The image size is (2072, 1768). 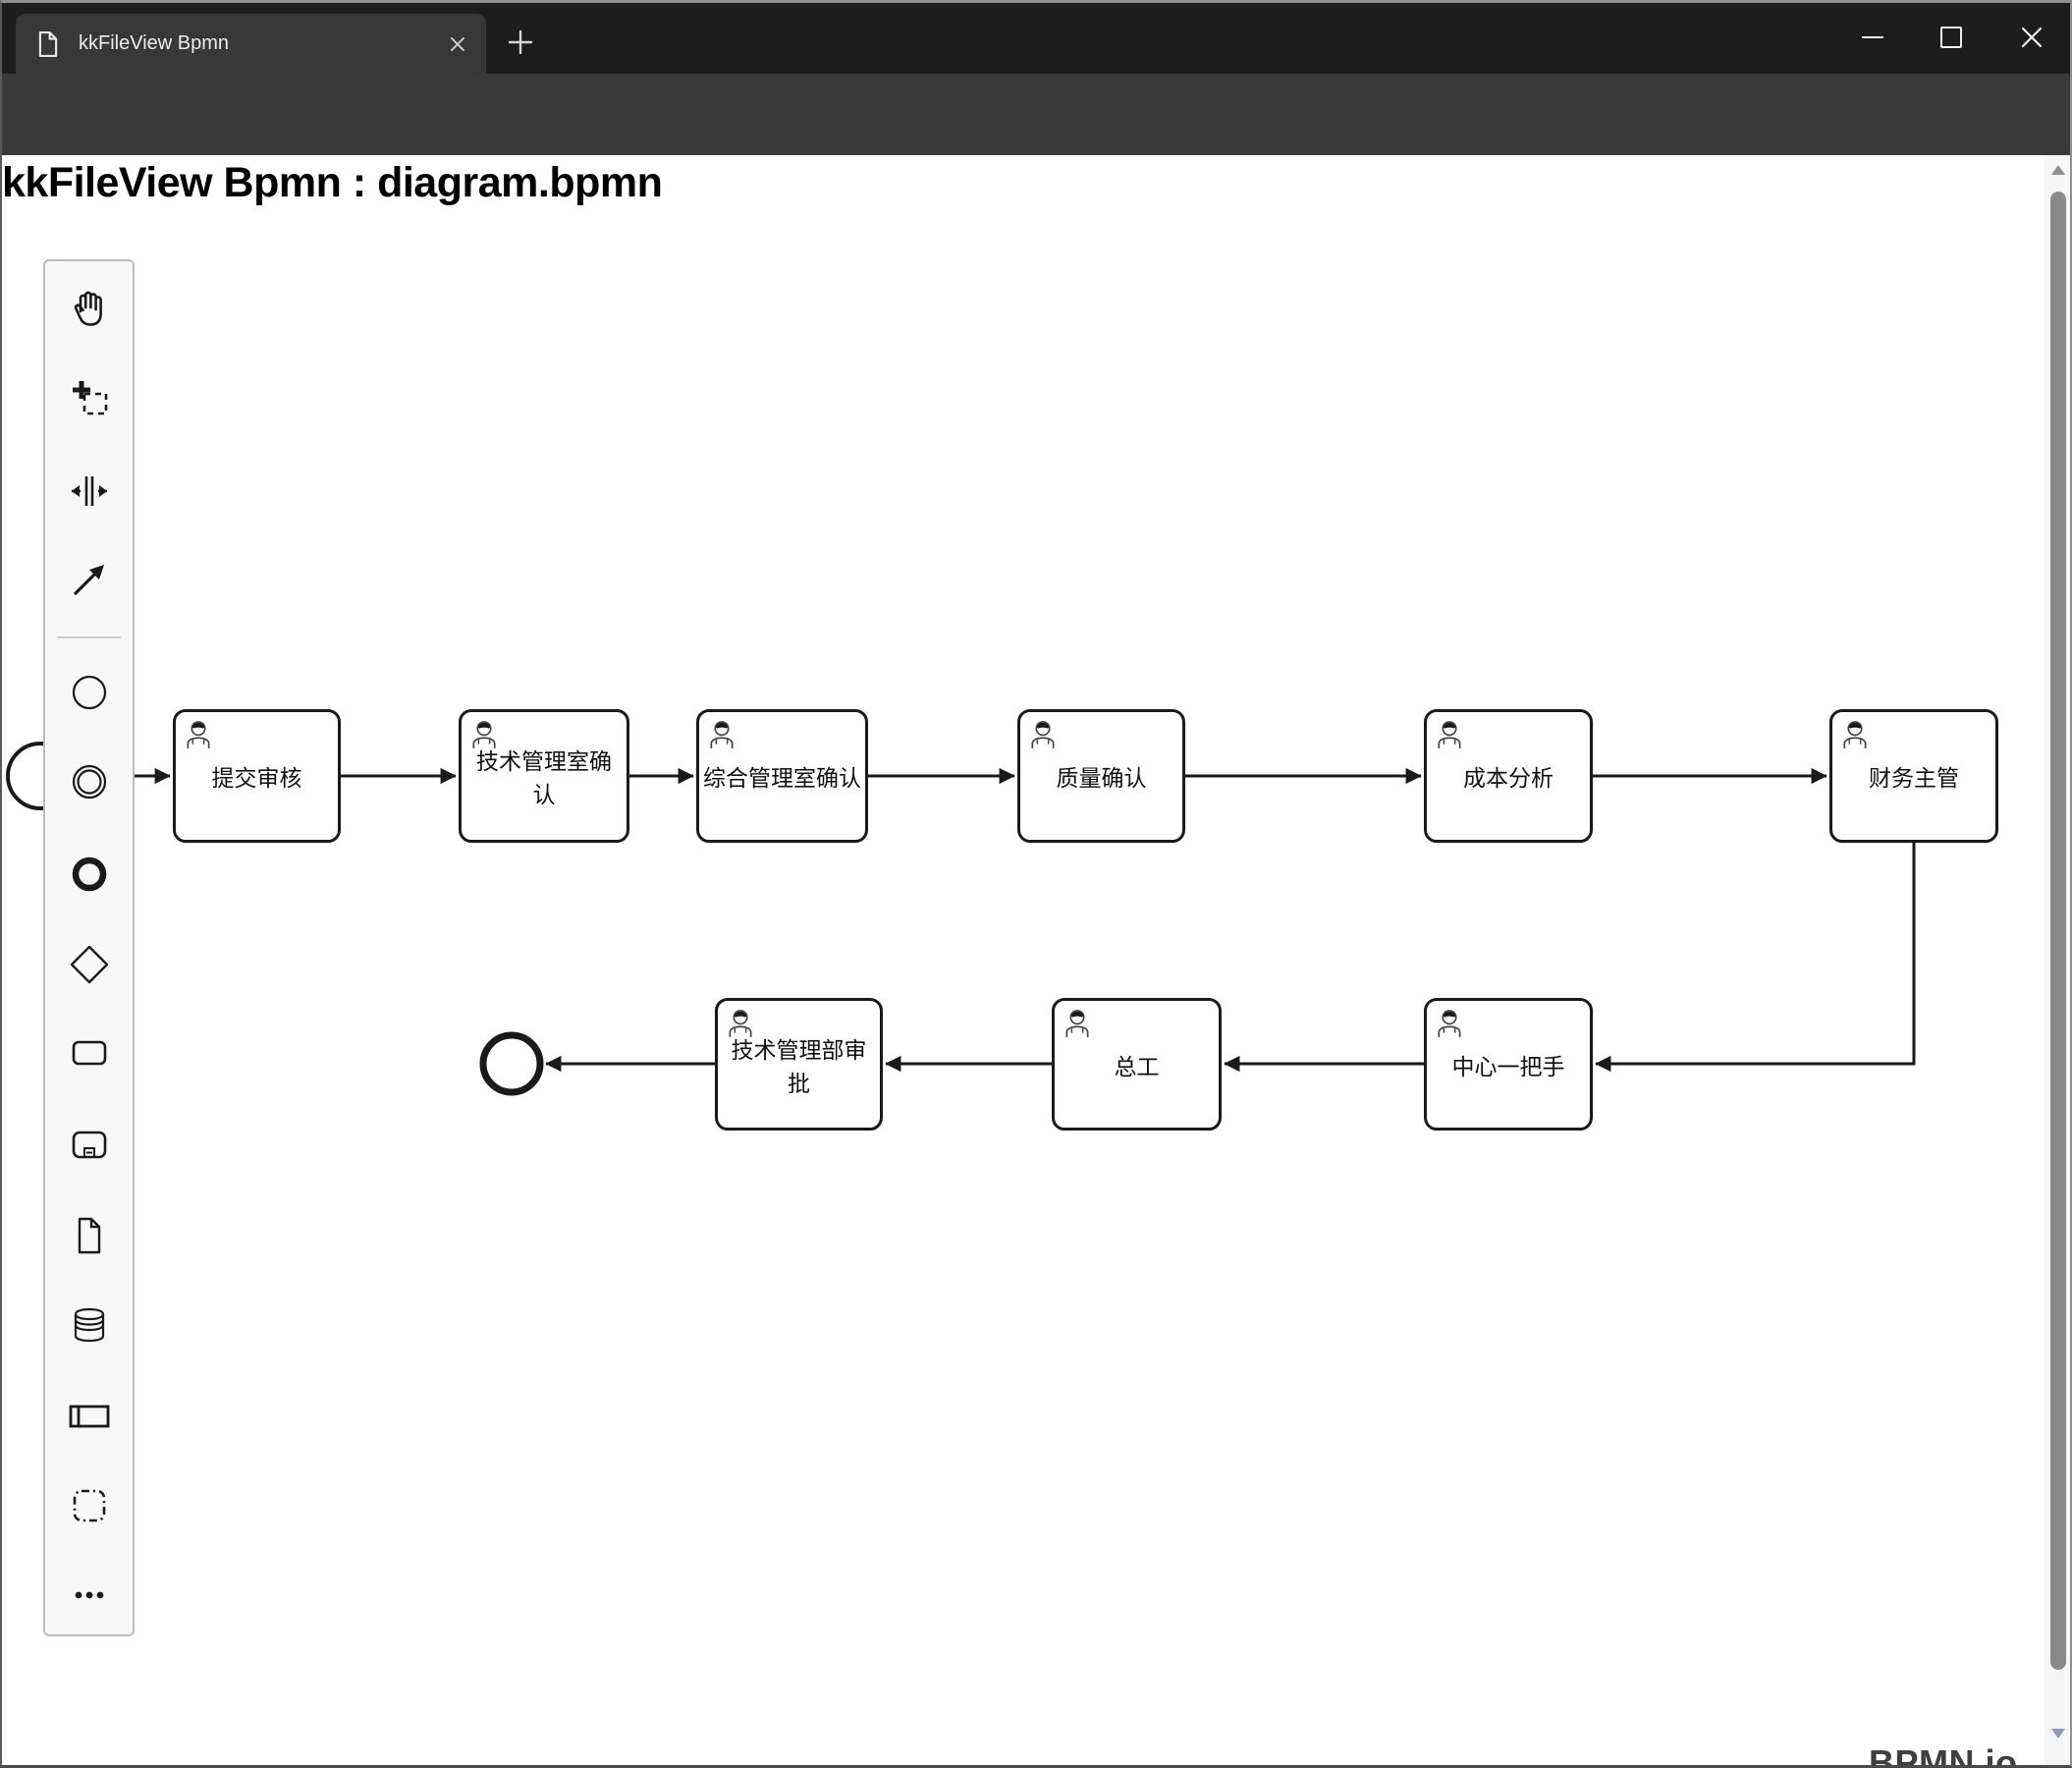 What do you see at coordinates (457, 44) in the screenshot?
I see `tab-close-icon` at bounding box center [457, 44].